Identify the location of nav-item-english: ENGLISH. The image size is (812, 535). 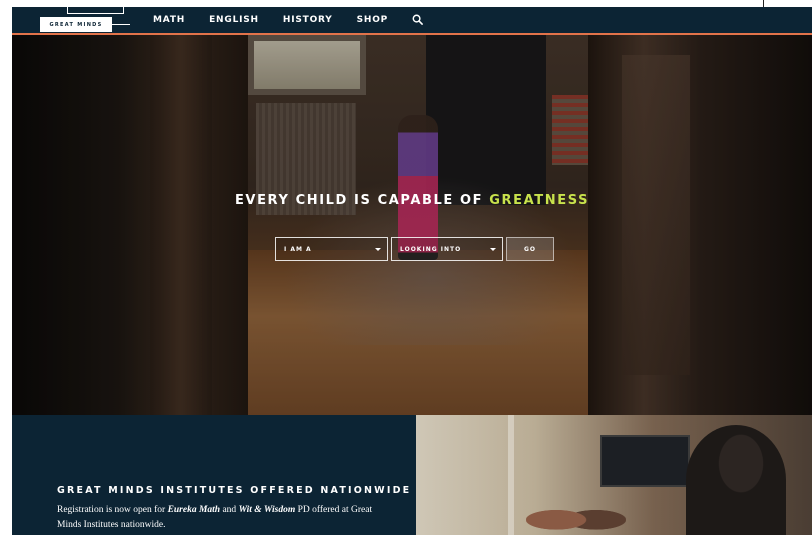
(234, 20).